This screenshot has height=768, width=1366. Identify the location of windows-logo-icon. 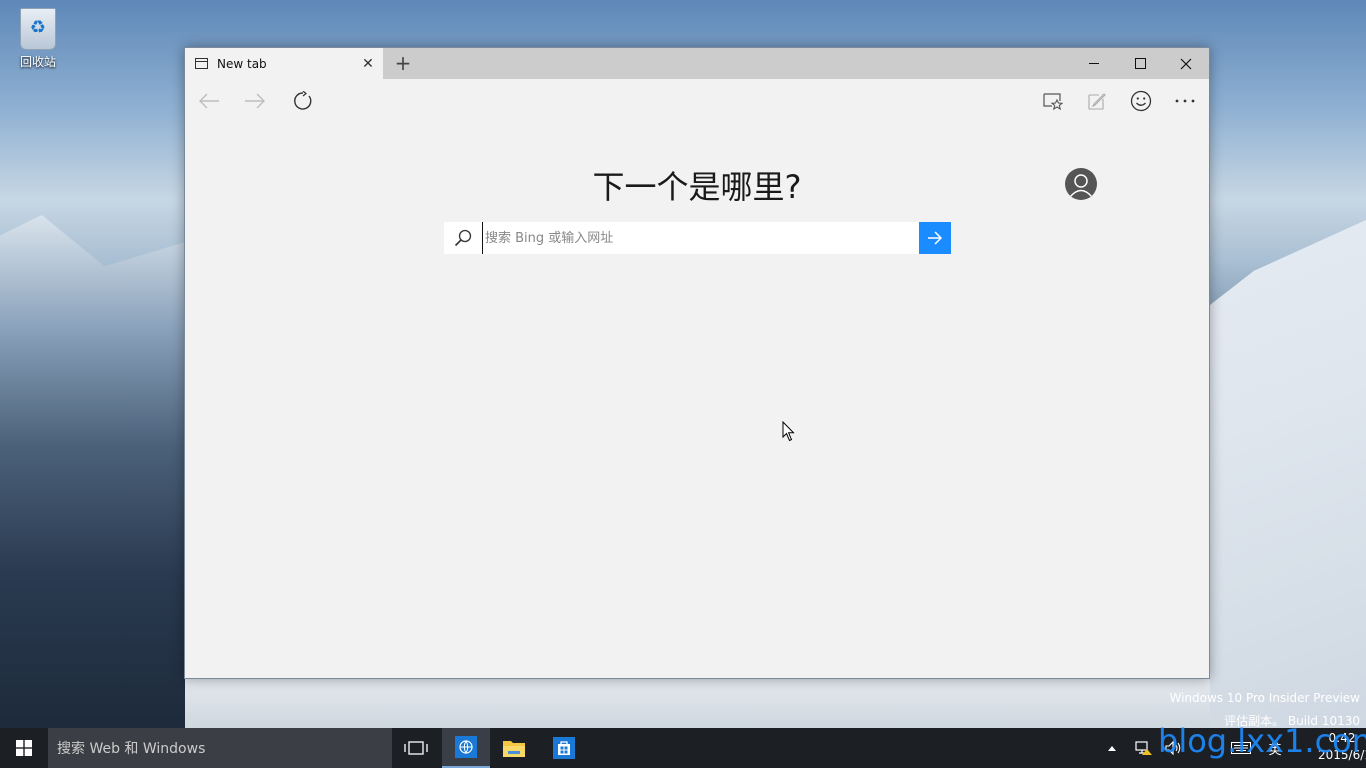
(24, 748).